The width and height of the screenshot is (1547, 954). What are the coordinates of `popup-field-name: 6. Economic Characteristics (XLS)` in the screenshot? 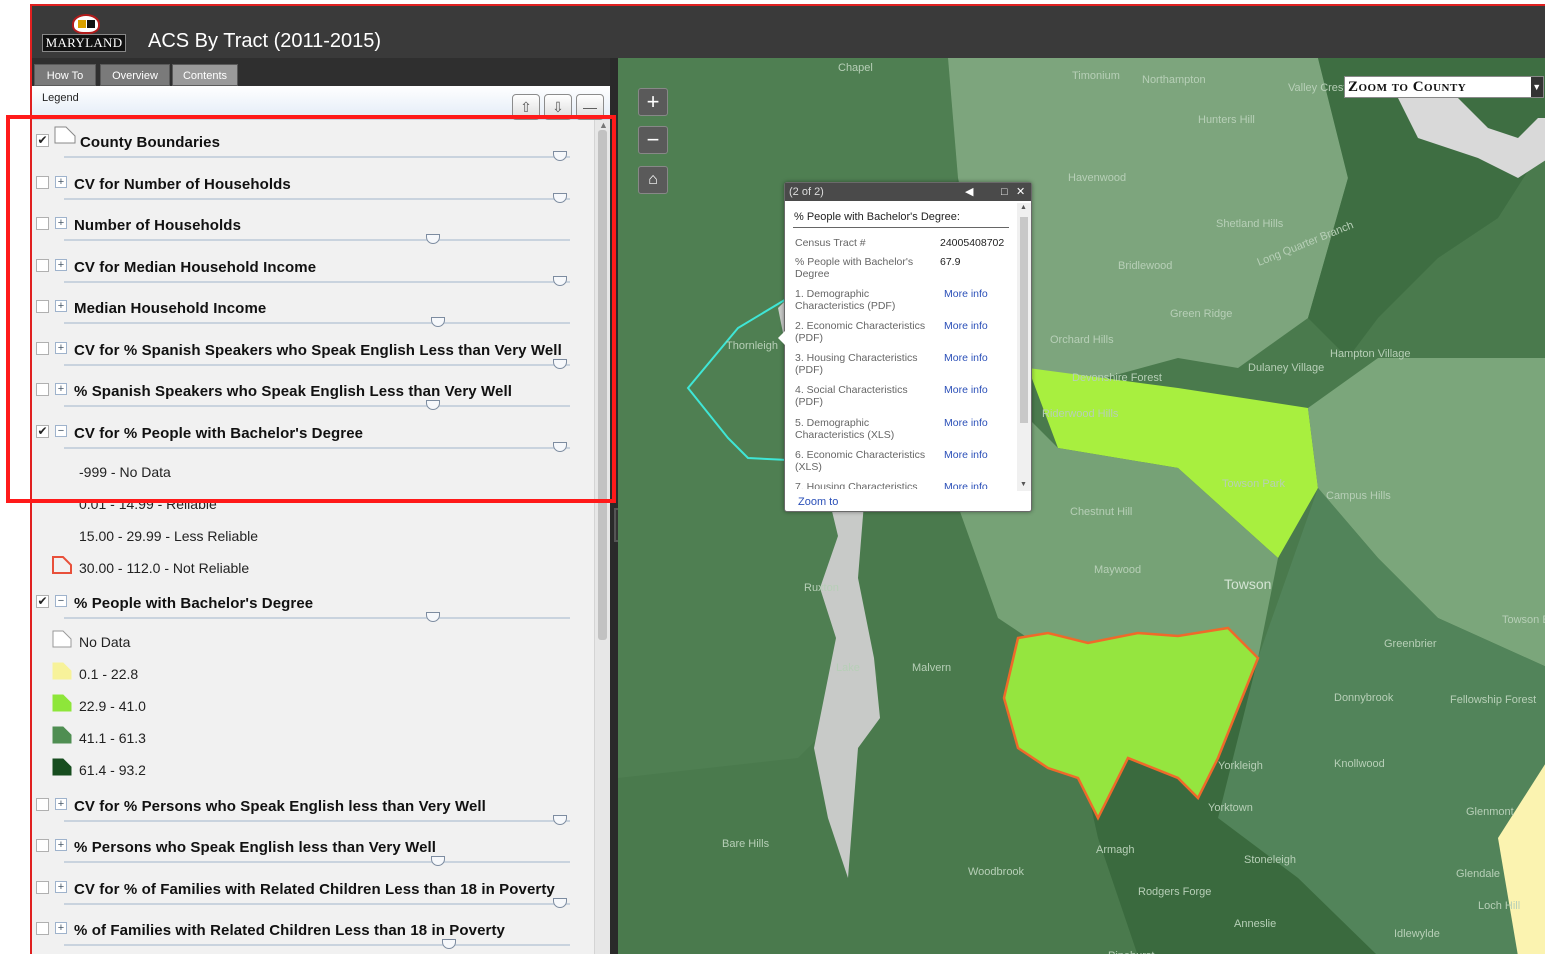 It's located at (860, 461).